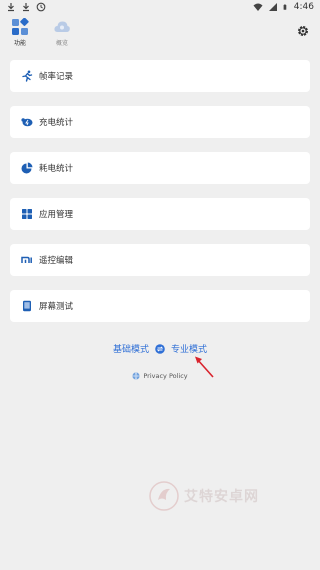  I want to click on tab-label: 概览, so click(61, 43).